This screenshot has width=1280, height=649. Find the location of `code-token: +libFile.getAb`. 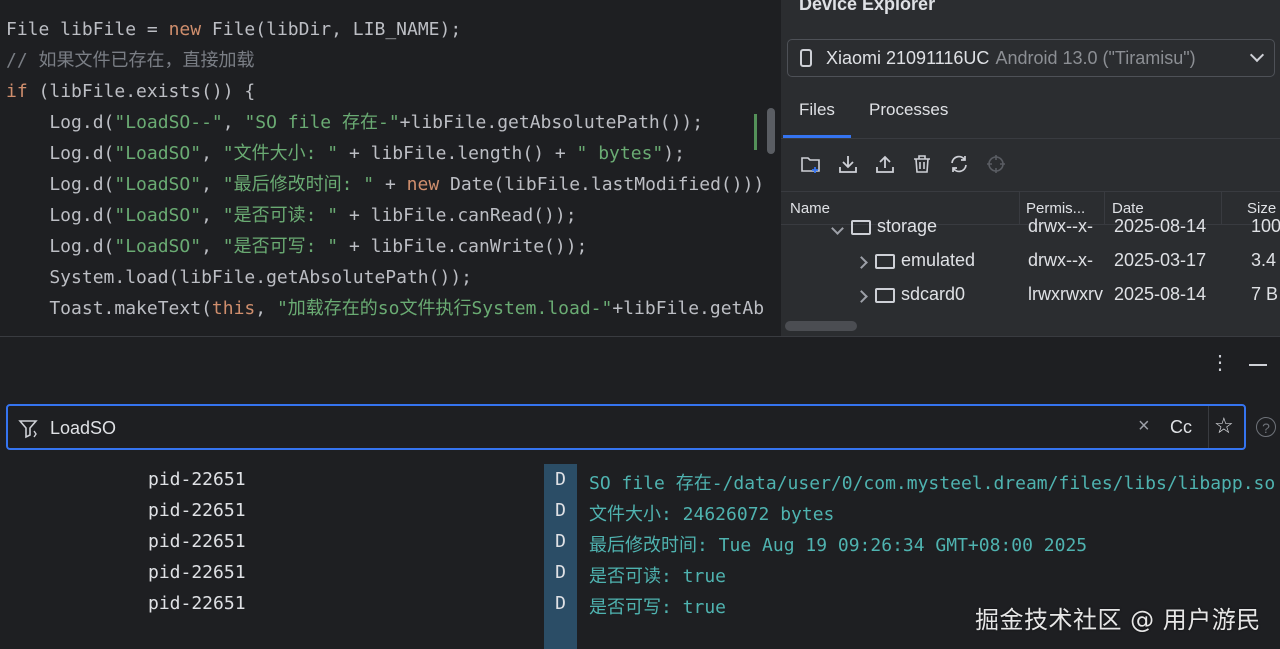

code-token: +libFile.getAb is located at coordinates (688, 308).